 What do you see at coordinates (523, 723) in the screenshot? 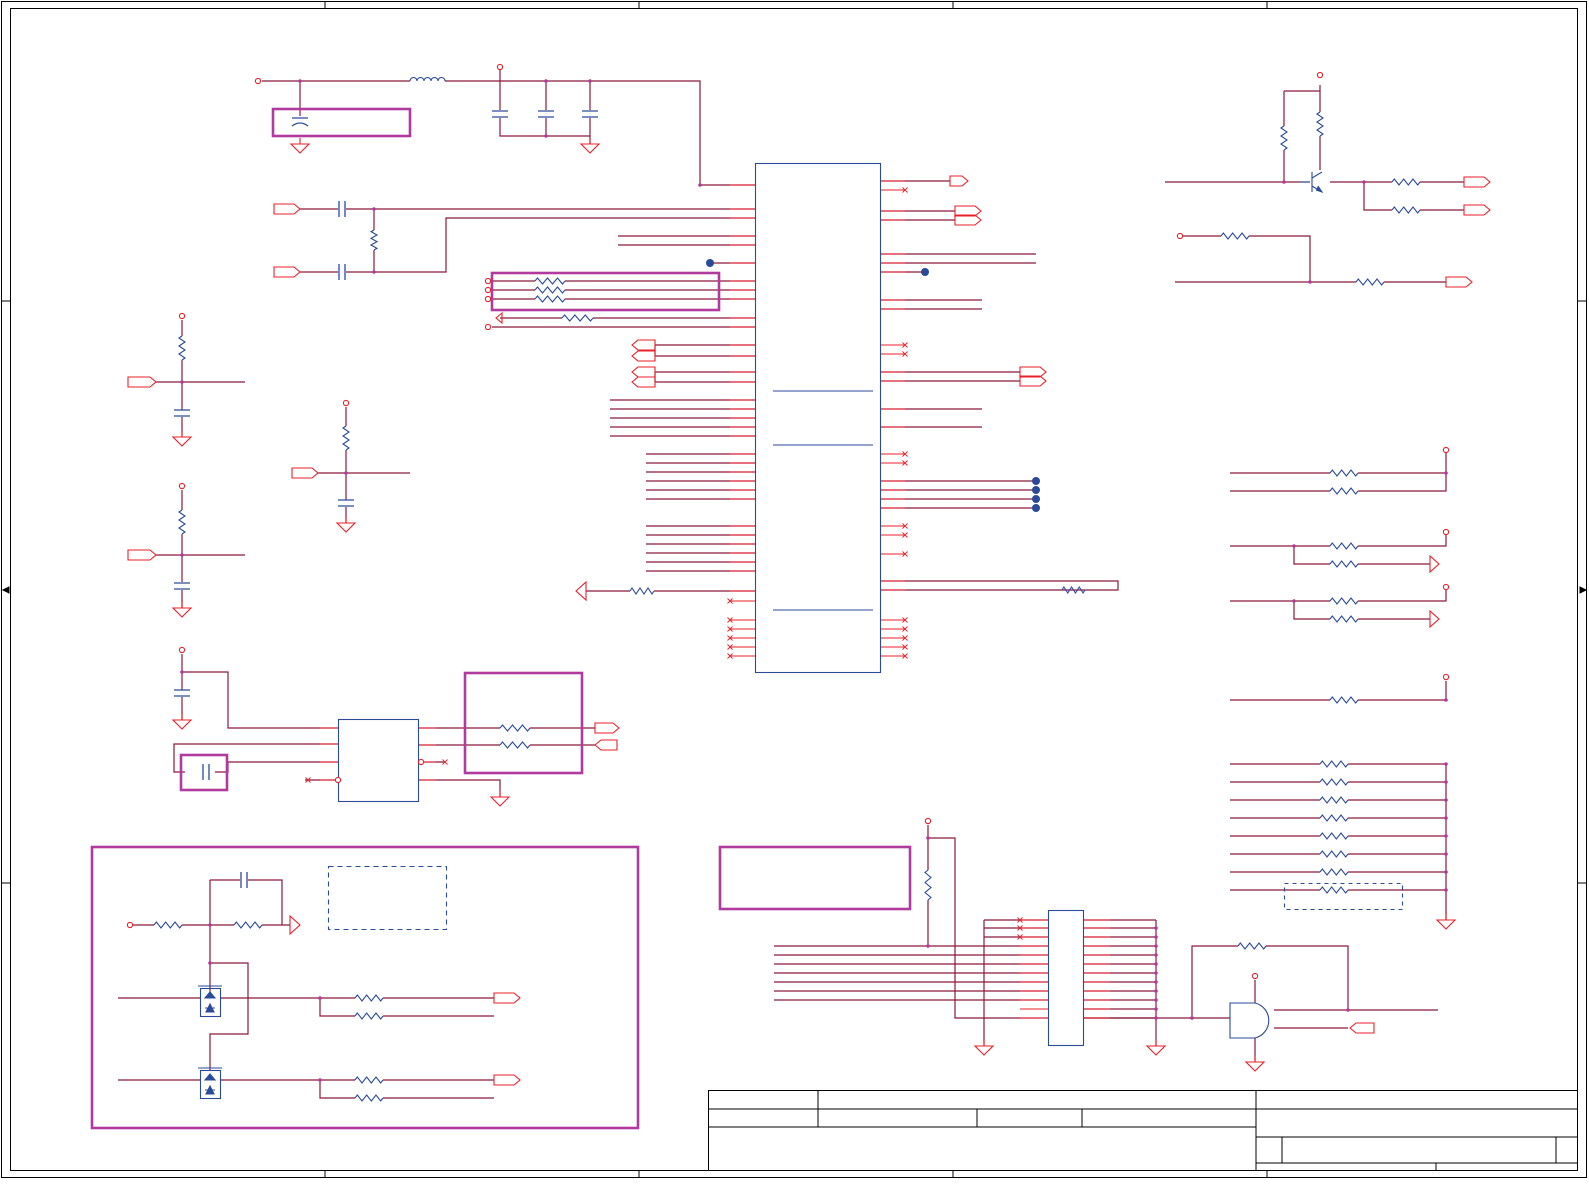
I see `highlight-output-box` at bounding box center [523, 723].